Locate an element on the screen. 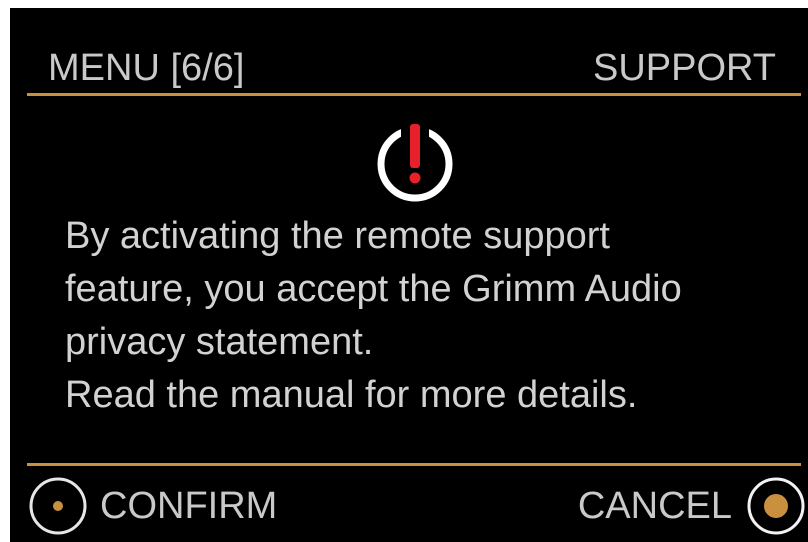 The image size is (808, 542). power-alert-icon is located at coordinates (415, 163).